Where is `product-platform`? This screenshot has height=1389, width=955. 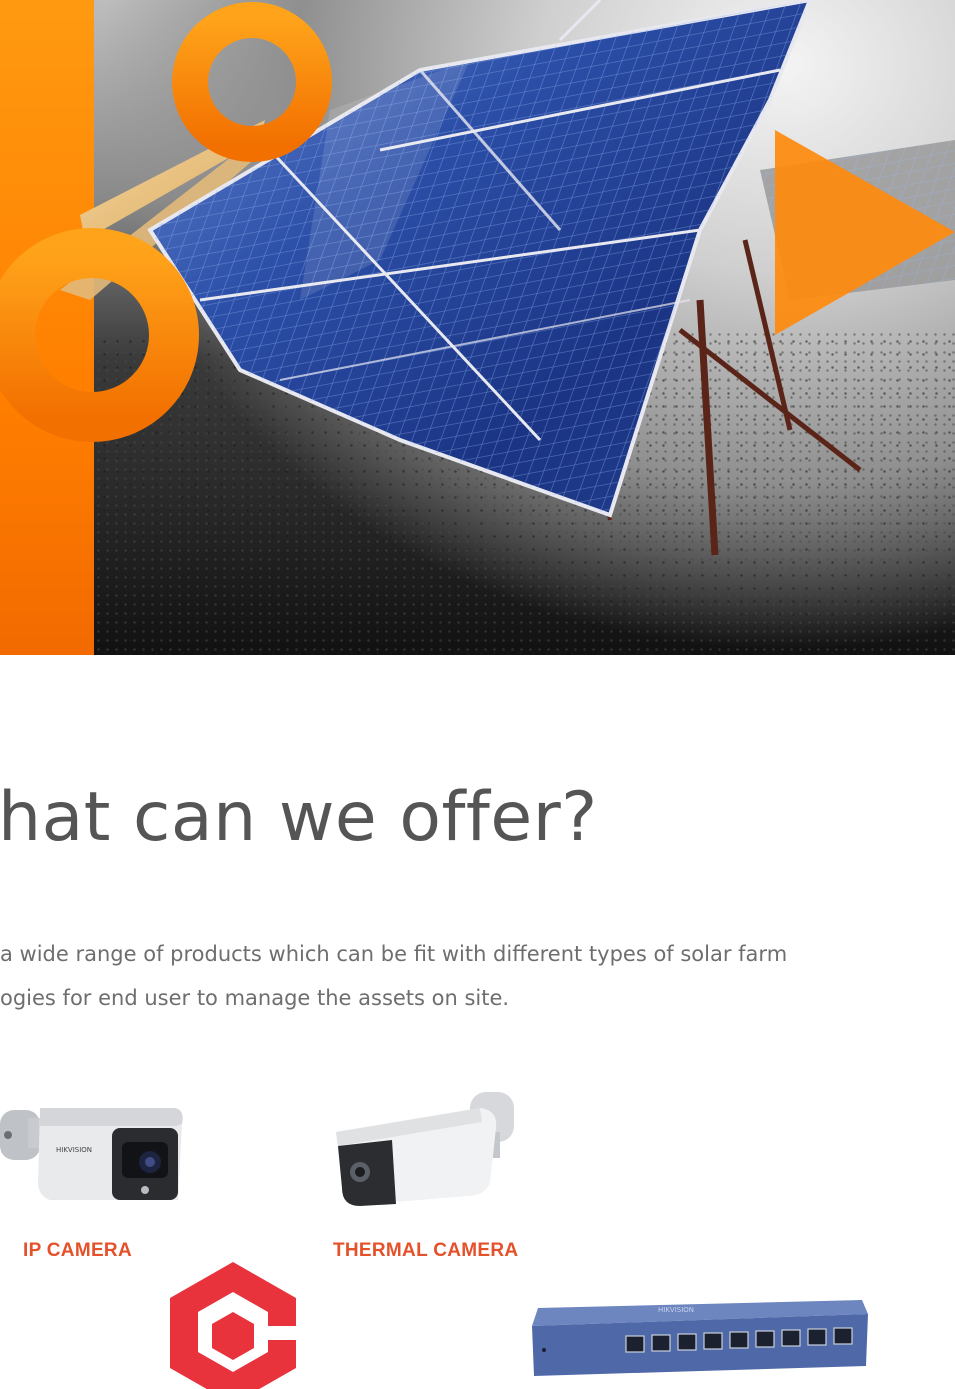
product-platform is located at coordinates (233, 1324).